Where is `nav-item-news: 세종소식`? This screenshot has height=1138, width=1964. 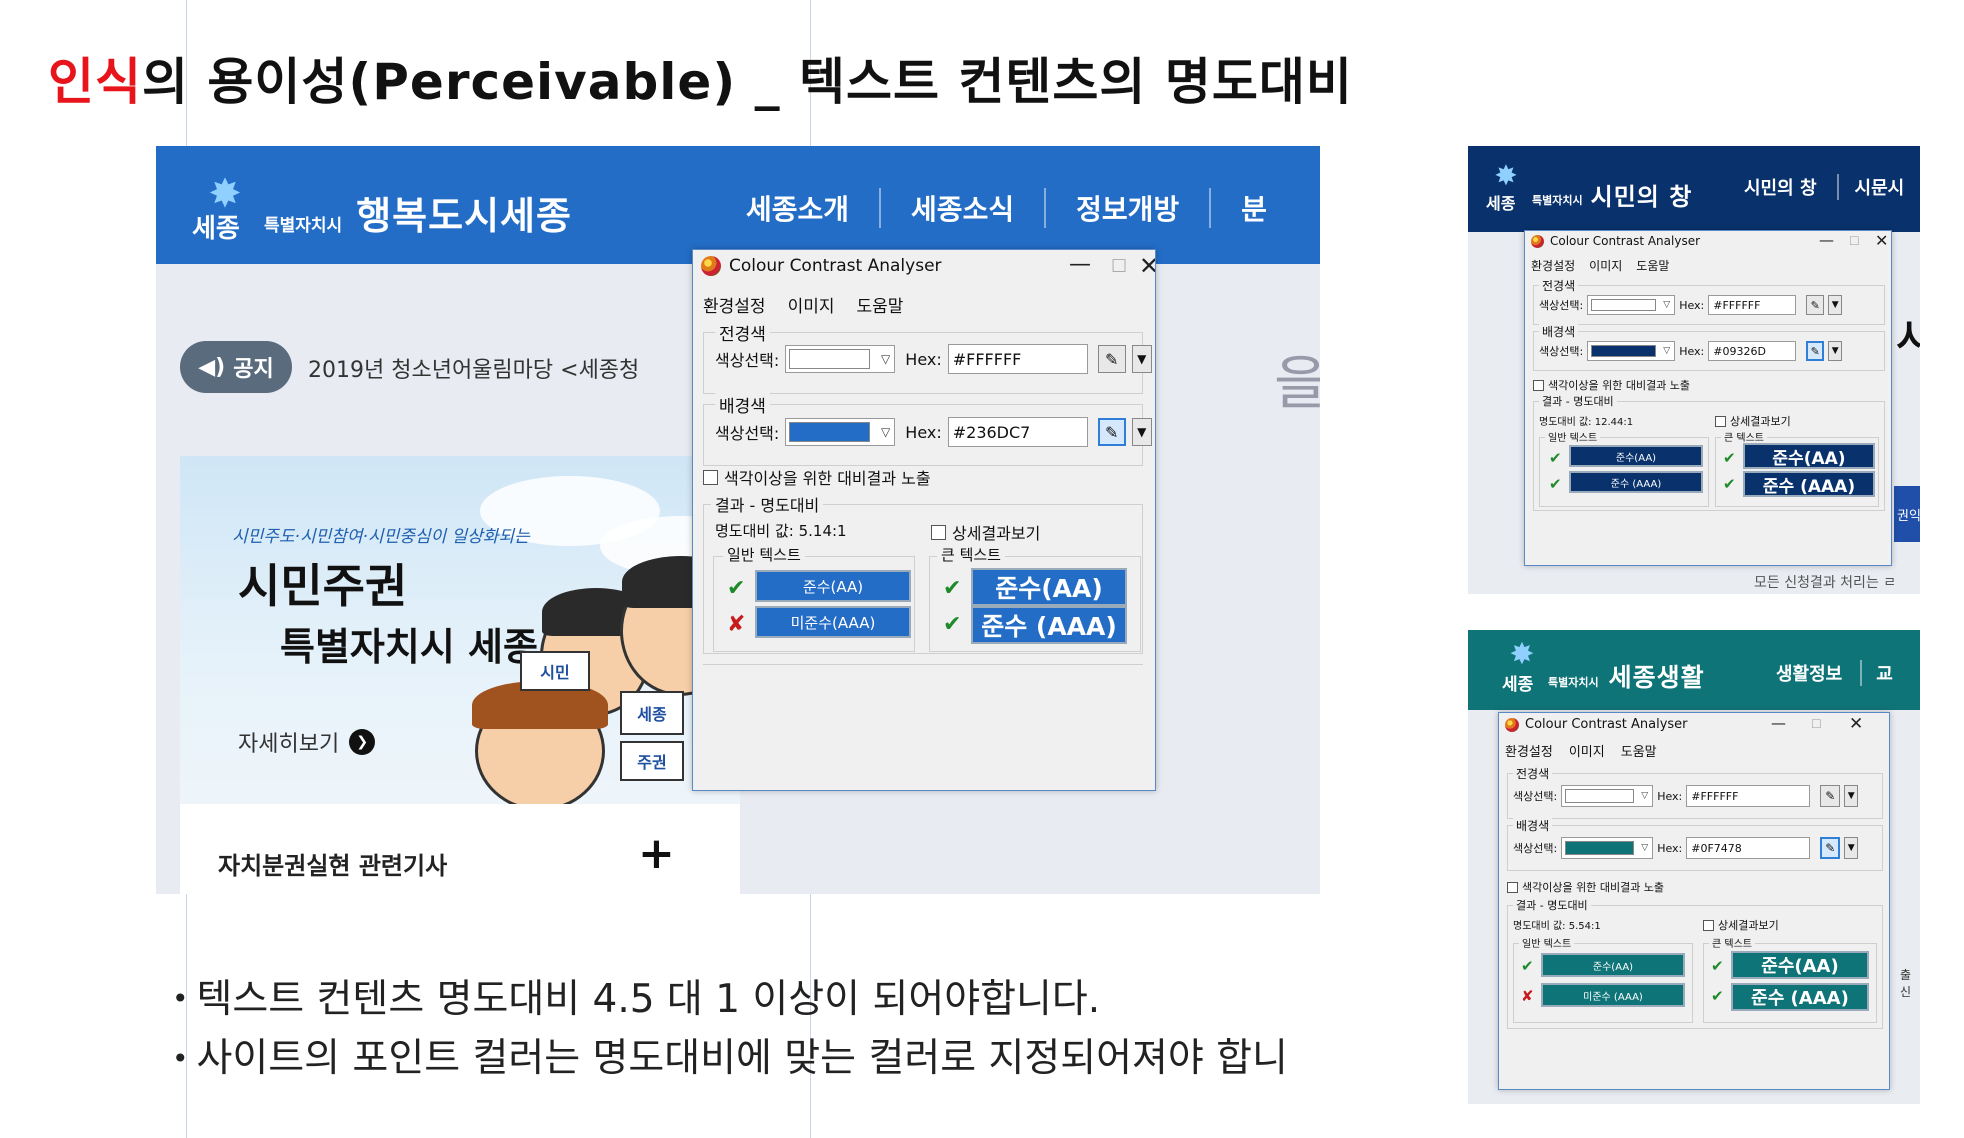 nav-item-news: 세종소식 is located at coordinates (964, 208).